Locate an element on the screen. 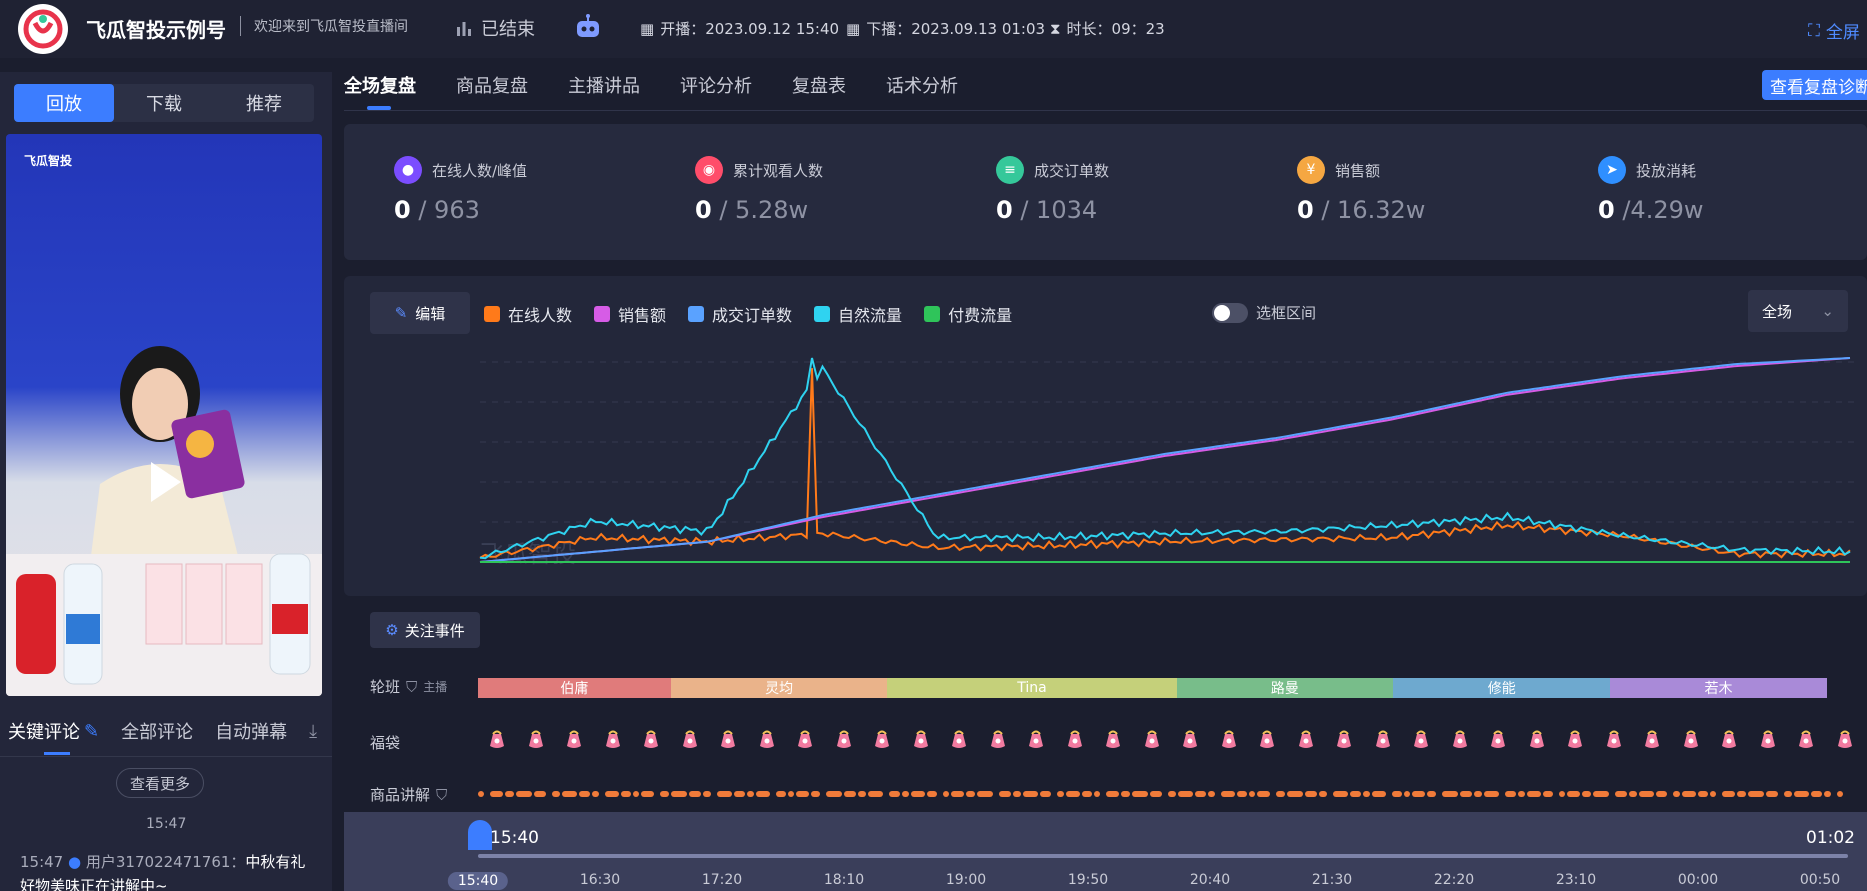 This screenshot has height=891, width=1867. timeline-track is located at coordinates (1163, 856).